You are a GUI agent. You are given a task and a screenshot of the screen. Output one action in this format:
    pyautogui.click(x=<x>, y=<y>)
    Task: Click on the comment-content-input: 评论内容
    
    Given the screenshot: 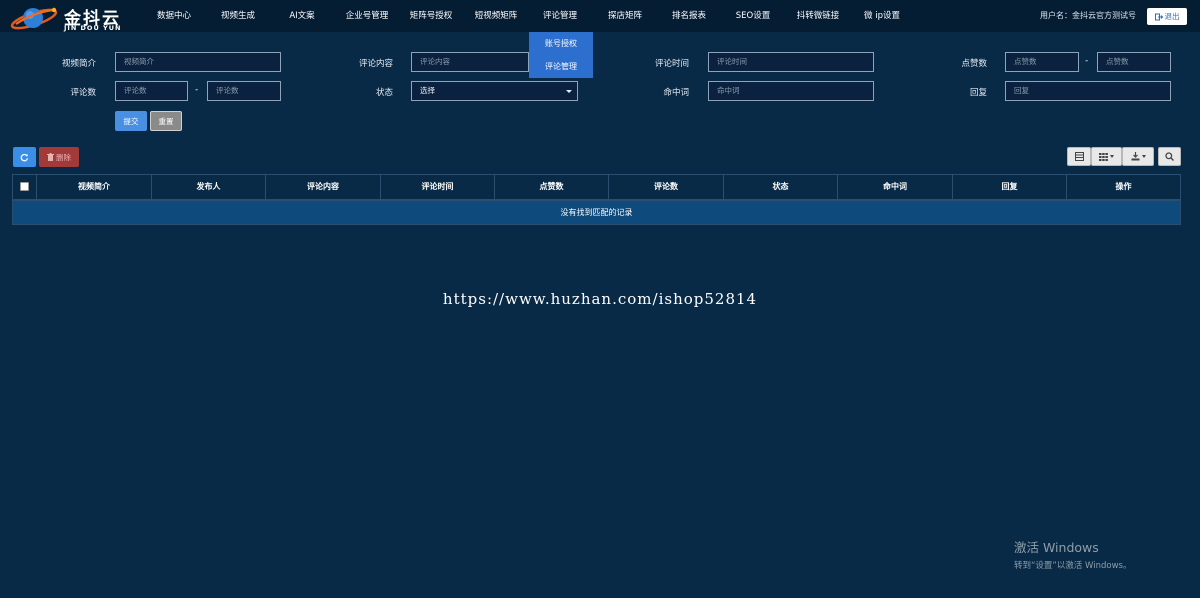 What is the action you would take?
    pyautogui.click(x=470, y=62)
    